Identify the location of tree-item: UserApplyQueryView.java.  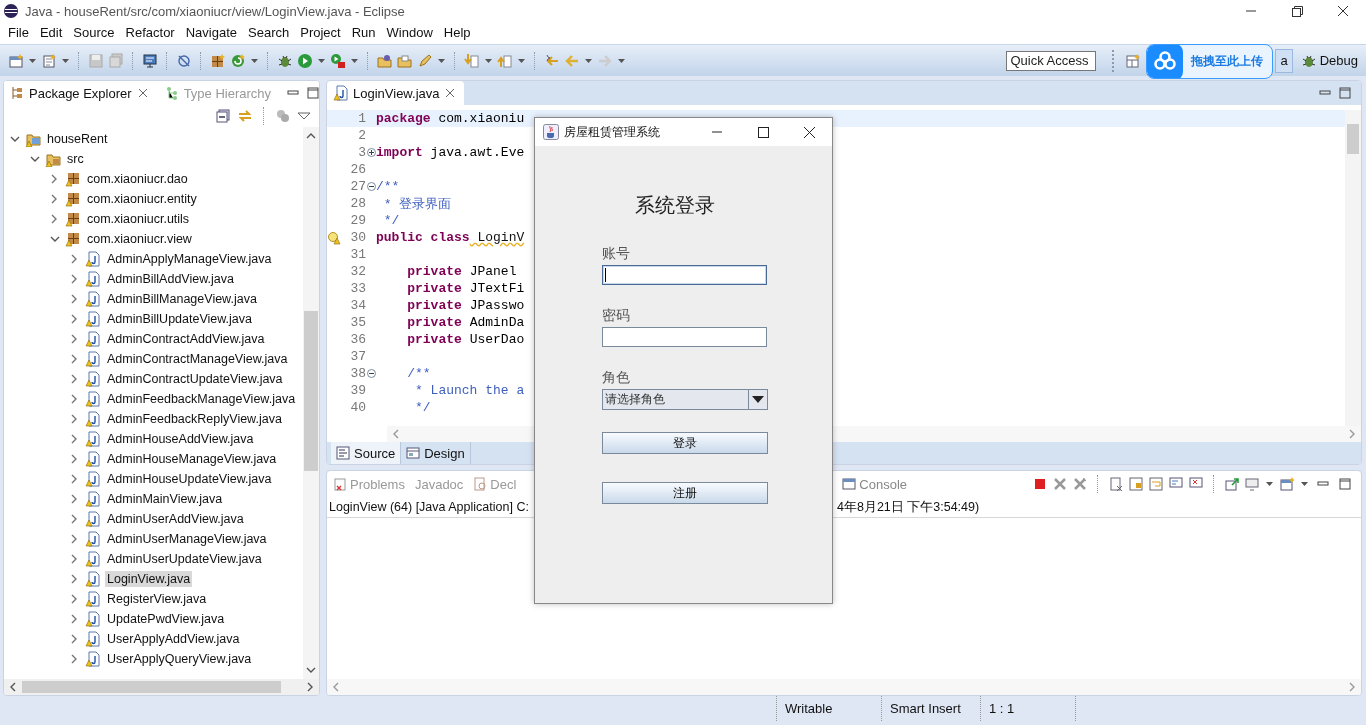
(179, 659).